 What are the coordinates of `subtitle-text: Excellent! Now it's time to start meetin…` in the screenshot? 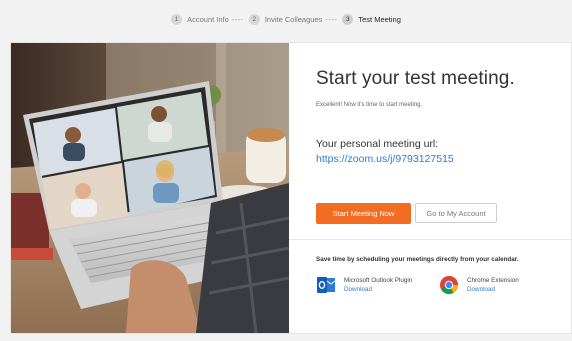 It's located at (369, 105).